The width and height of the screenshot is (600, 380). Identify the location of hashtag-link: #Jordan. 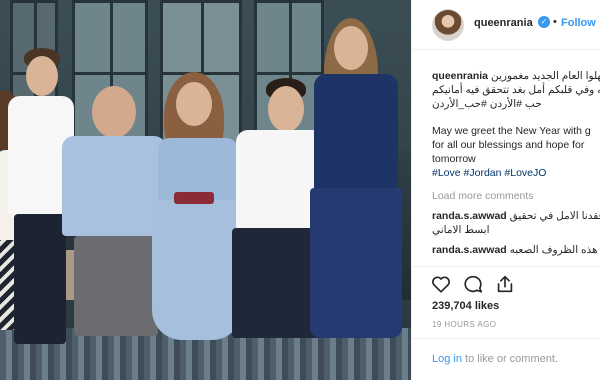
(483, 173).